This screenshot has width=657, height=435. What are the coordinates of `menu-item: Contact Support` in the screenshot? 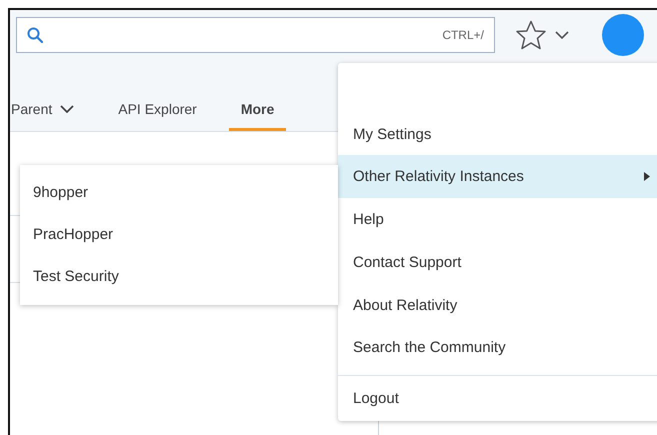 It's located at (497, 262).